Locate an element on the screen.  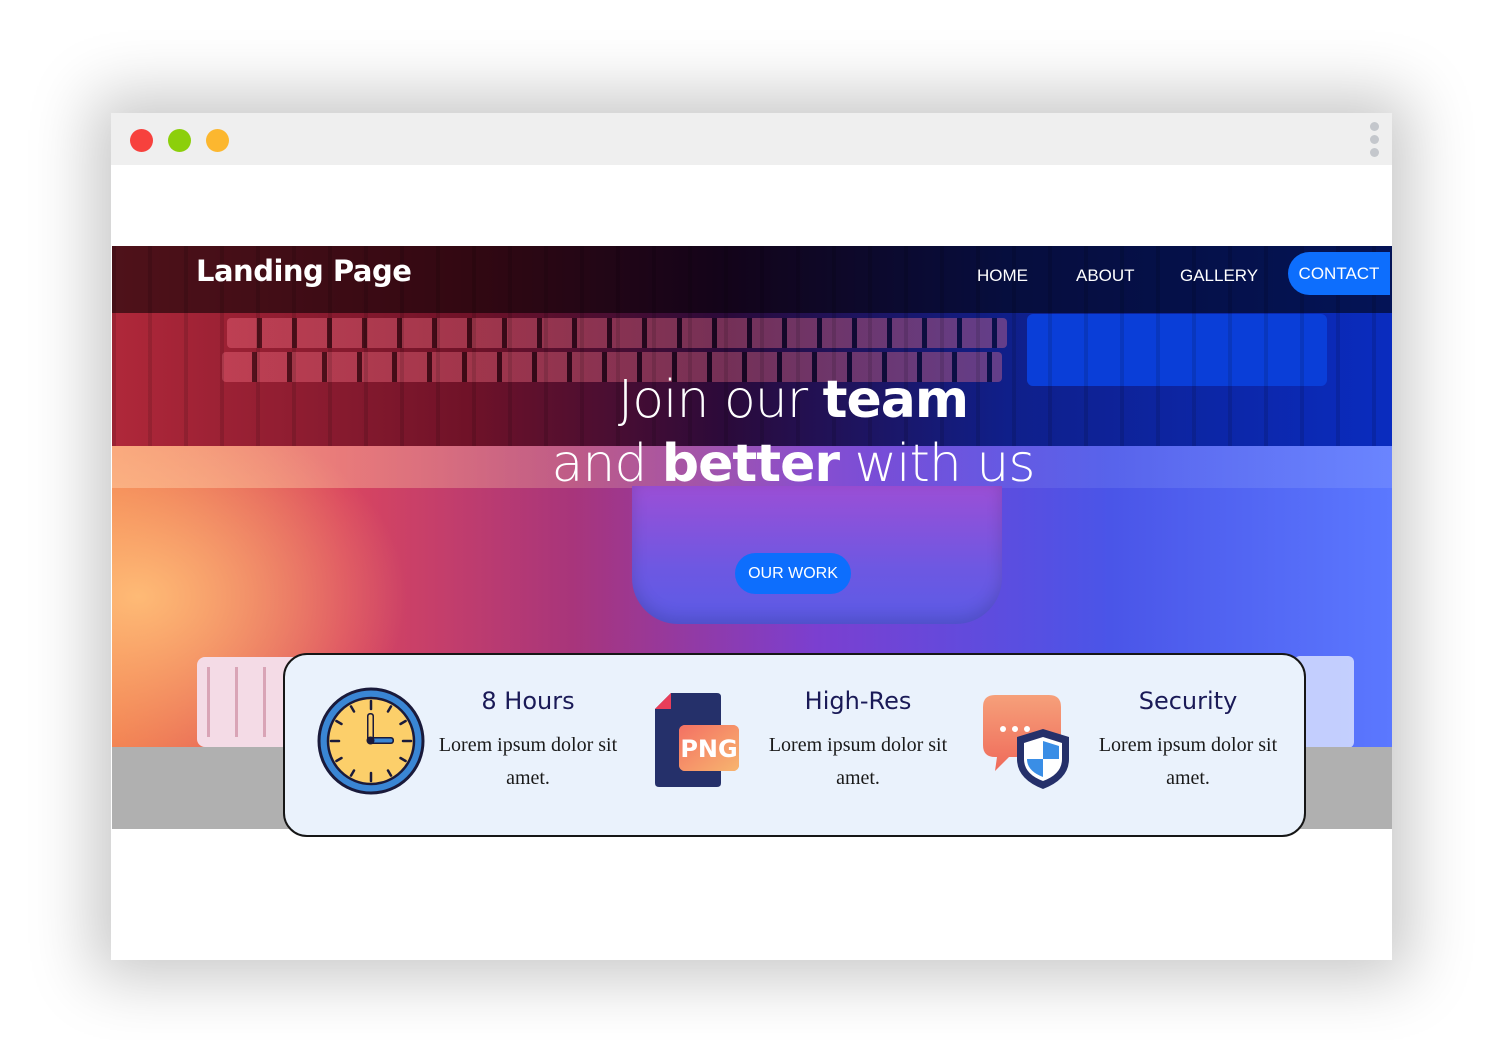
feature-item: PNG High-Res Lorem ipsum dolor sit amet. is located at coordinates (781, 743).